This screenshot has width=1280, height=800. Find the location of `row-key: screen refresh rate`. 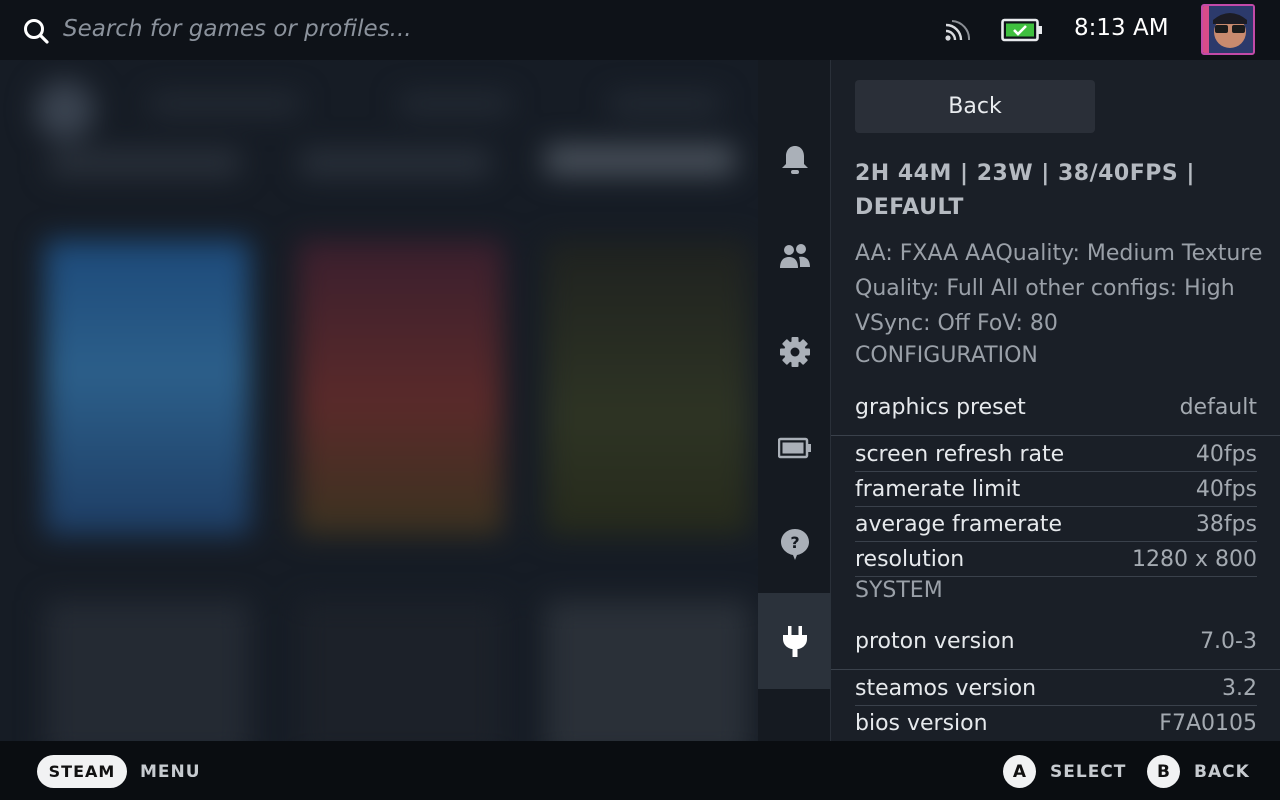

row-key: screen refresh rate is located at coordinates (960, 454).